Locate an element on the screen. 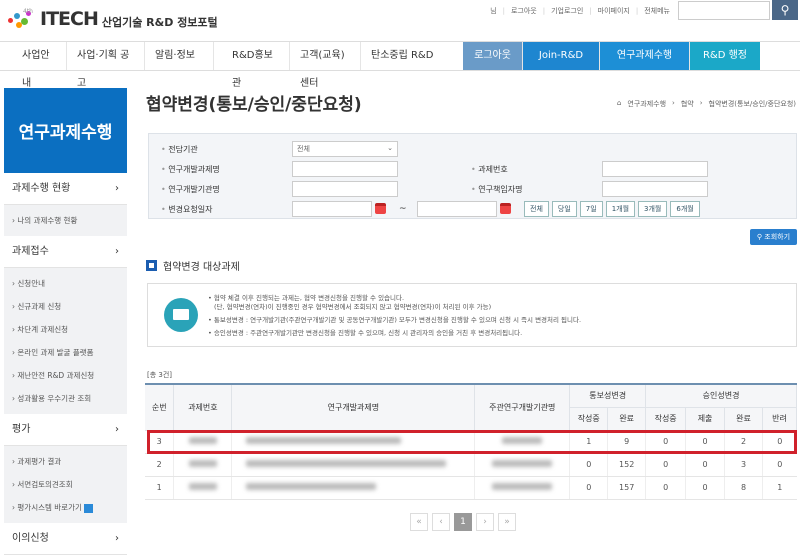 Image resolution: width=800 pixels, height=555 pixels. col-n-writing: 작성중 is located at coordinates (589, 418).